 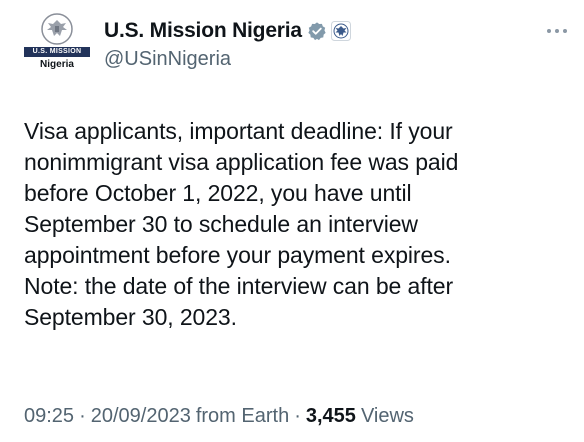 I want to click on tweet-text-line: appointment before your payment expires., so click(x=237, y=255).